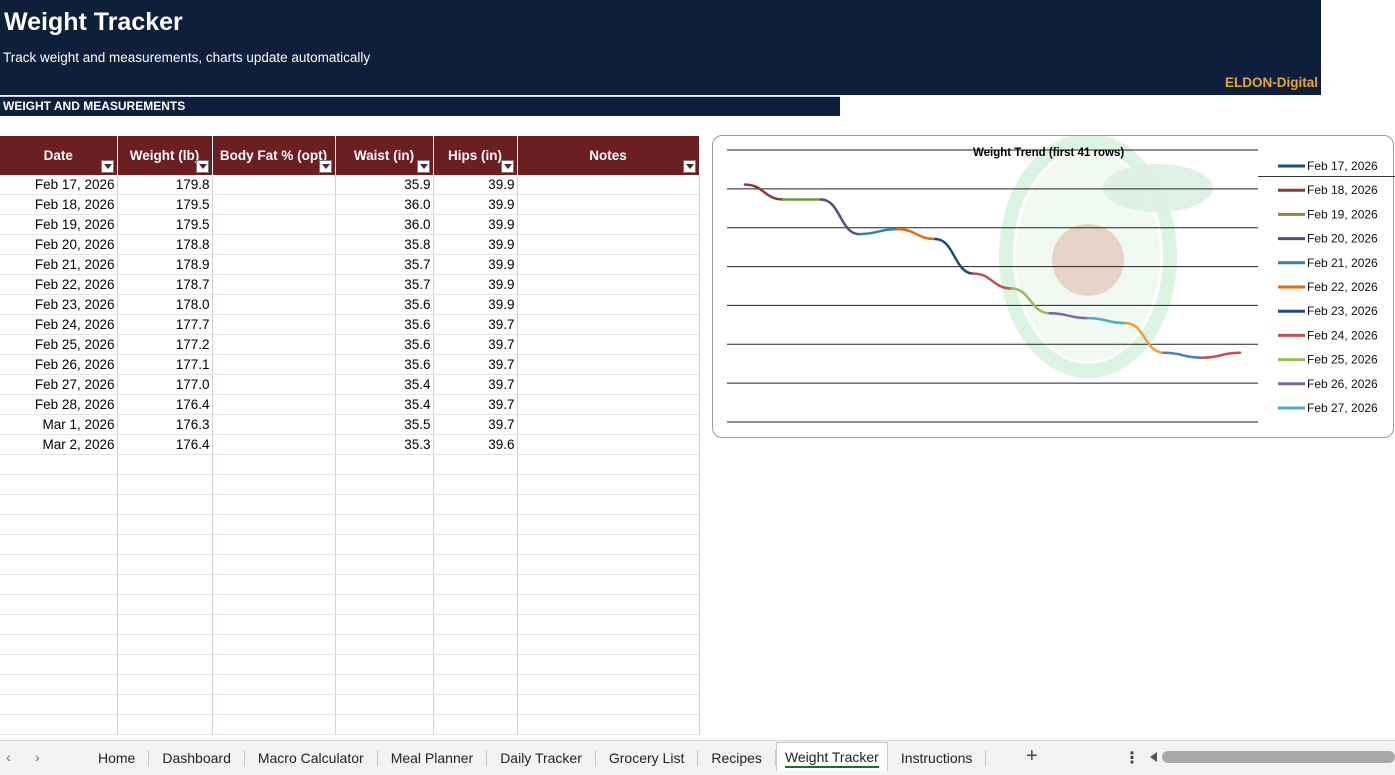  What do you see at coordinates (1153, 757) in the screenshot?
I see `scroll-left-icon` at bounding box center [1153, 757].